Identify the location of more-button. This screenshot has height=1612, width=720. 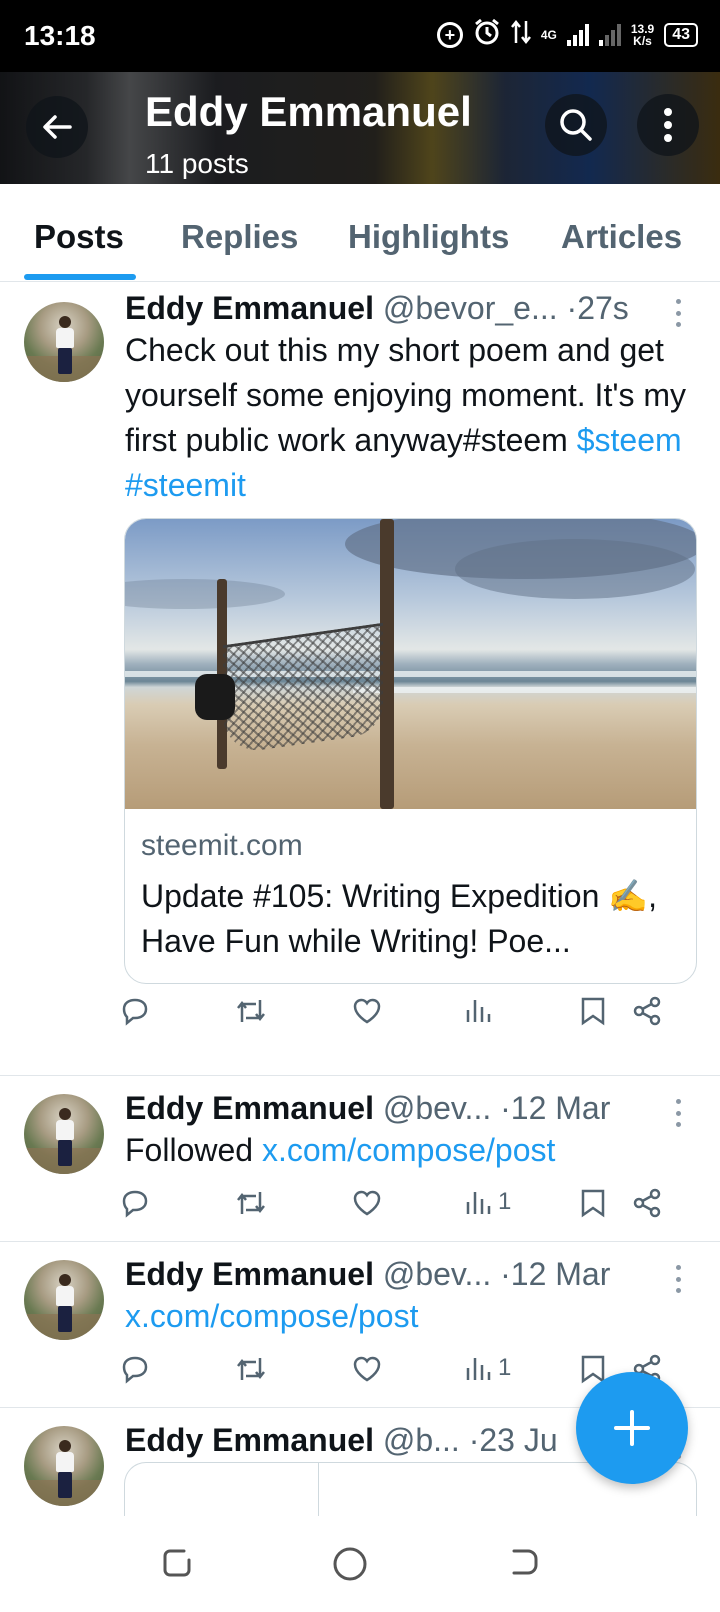
(668, 125).